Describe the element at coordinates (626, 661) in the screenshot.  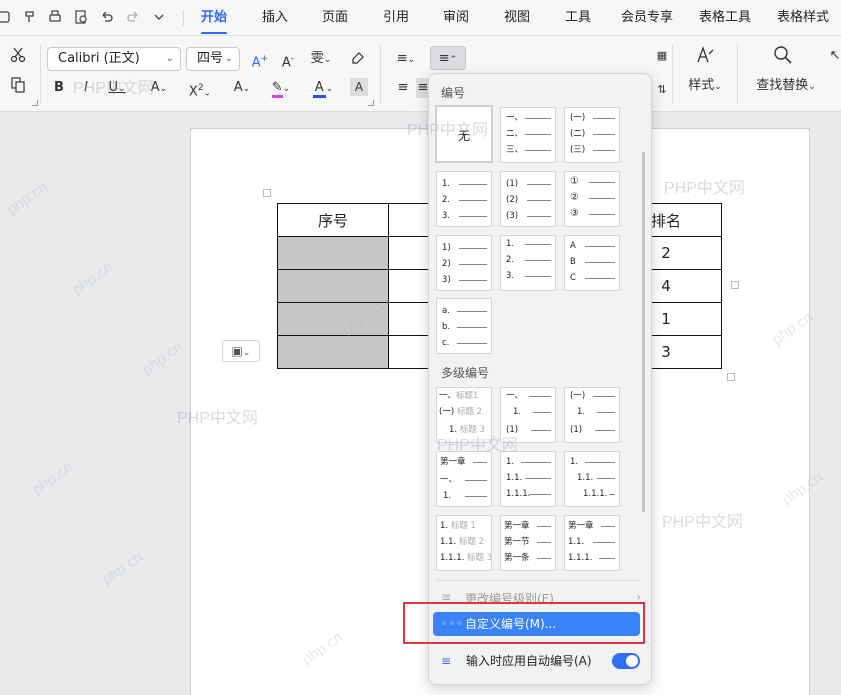
I see `auto-numbering-toggle` at that location.